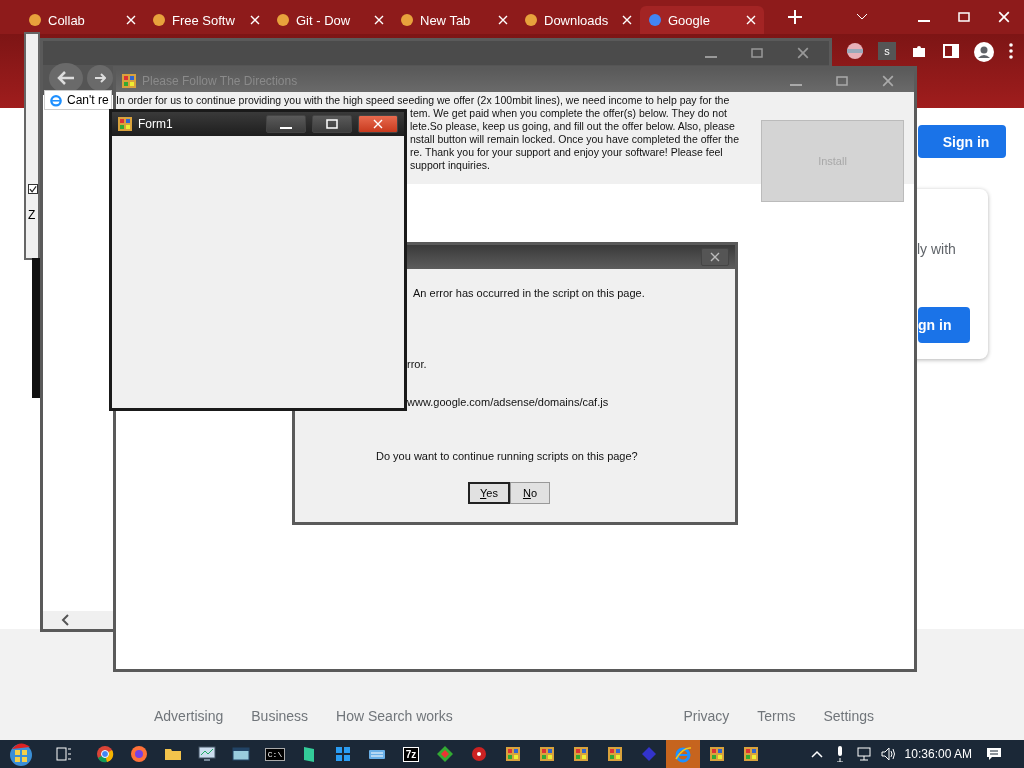  What do you see at coordinates (32, 215) in the screenshot?
I see `field-label: Z` at bounding box center [32, 215].